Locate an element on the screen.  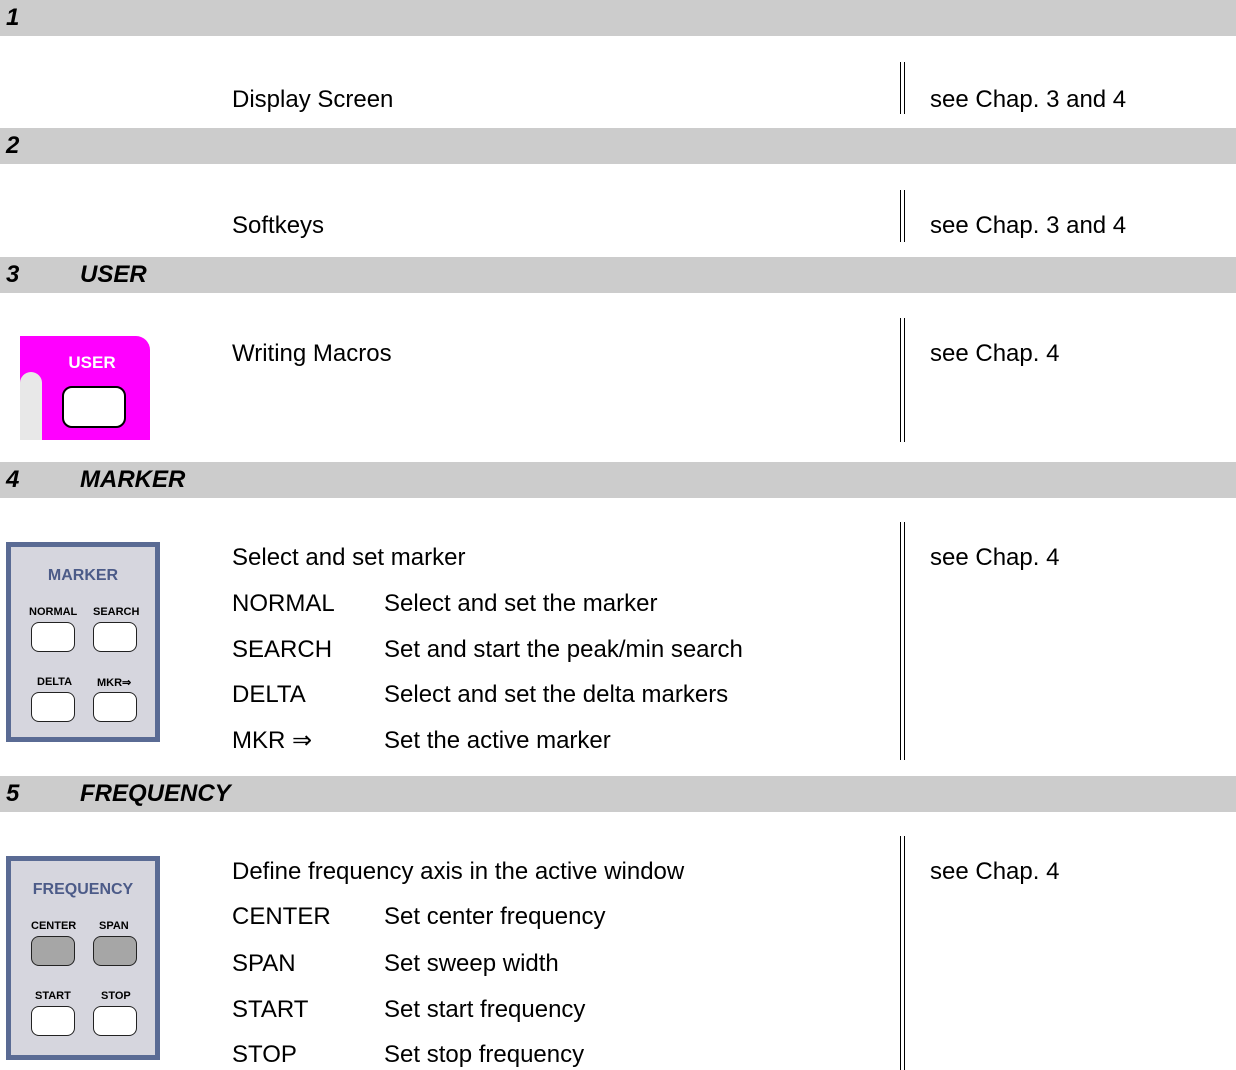
stop-key is located at coordinates (115, 1021).